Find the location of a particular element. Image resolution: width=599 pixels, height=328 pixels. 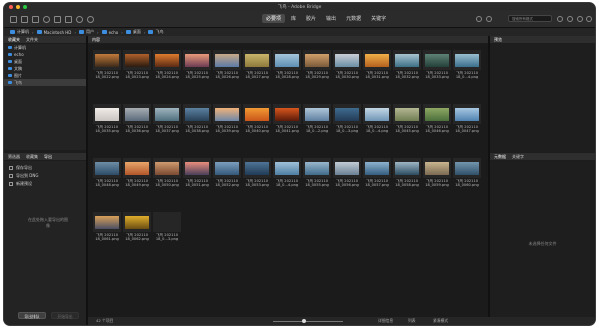

forward-icon is located at coordinates (24, 19).